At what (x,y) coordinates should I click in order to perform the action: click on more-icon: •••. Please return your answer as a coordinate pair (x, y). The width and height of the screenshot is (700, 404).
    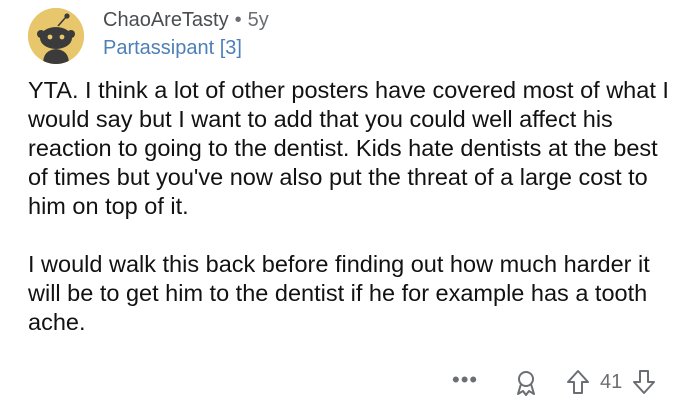
    Looking at the image, I should click on (465, 380).